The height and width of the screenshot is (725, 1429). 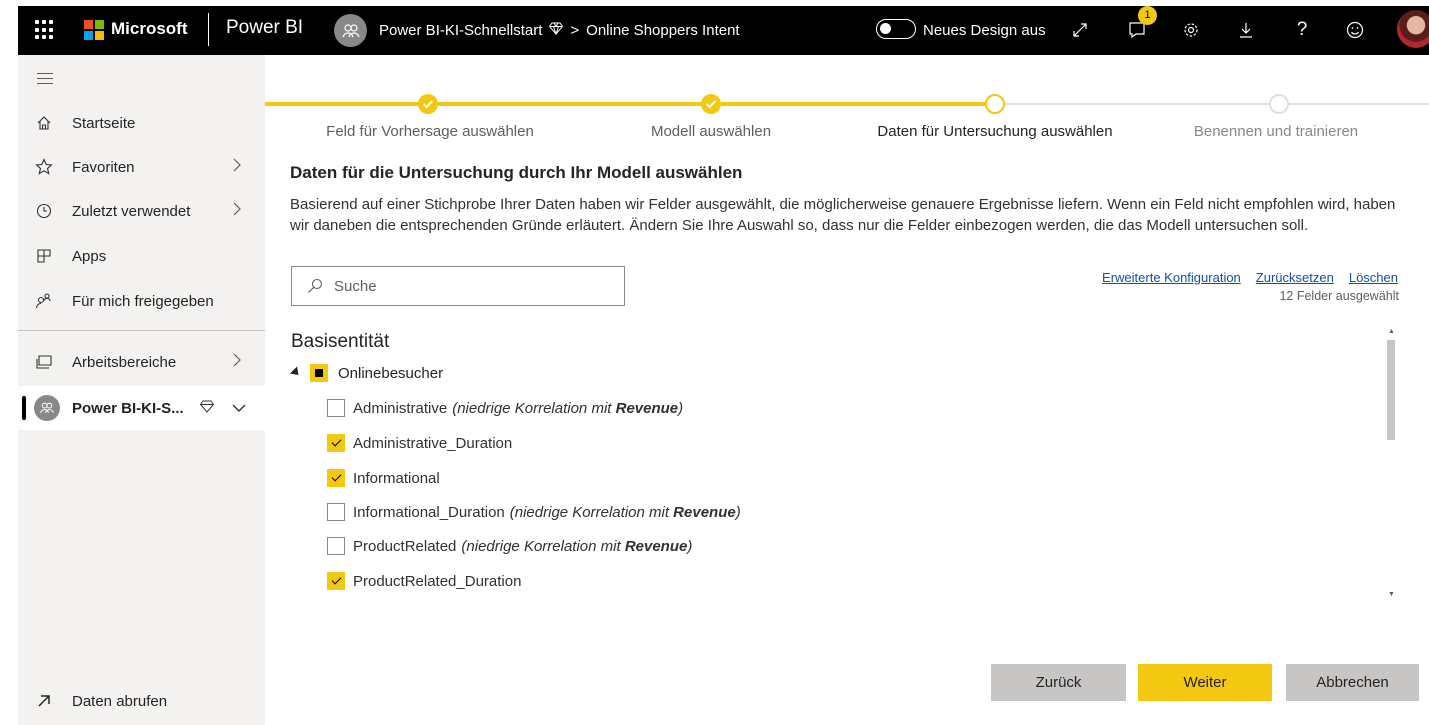 I want to click on microsoft-logo-icon, so click(x=94, y=30).